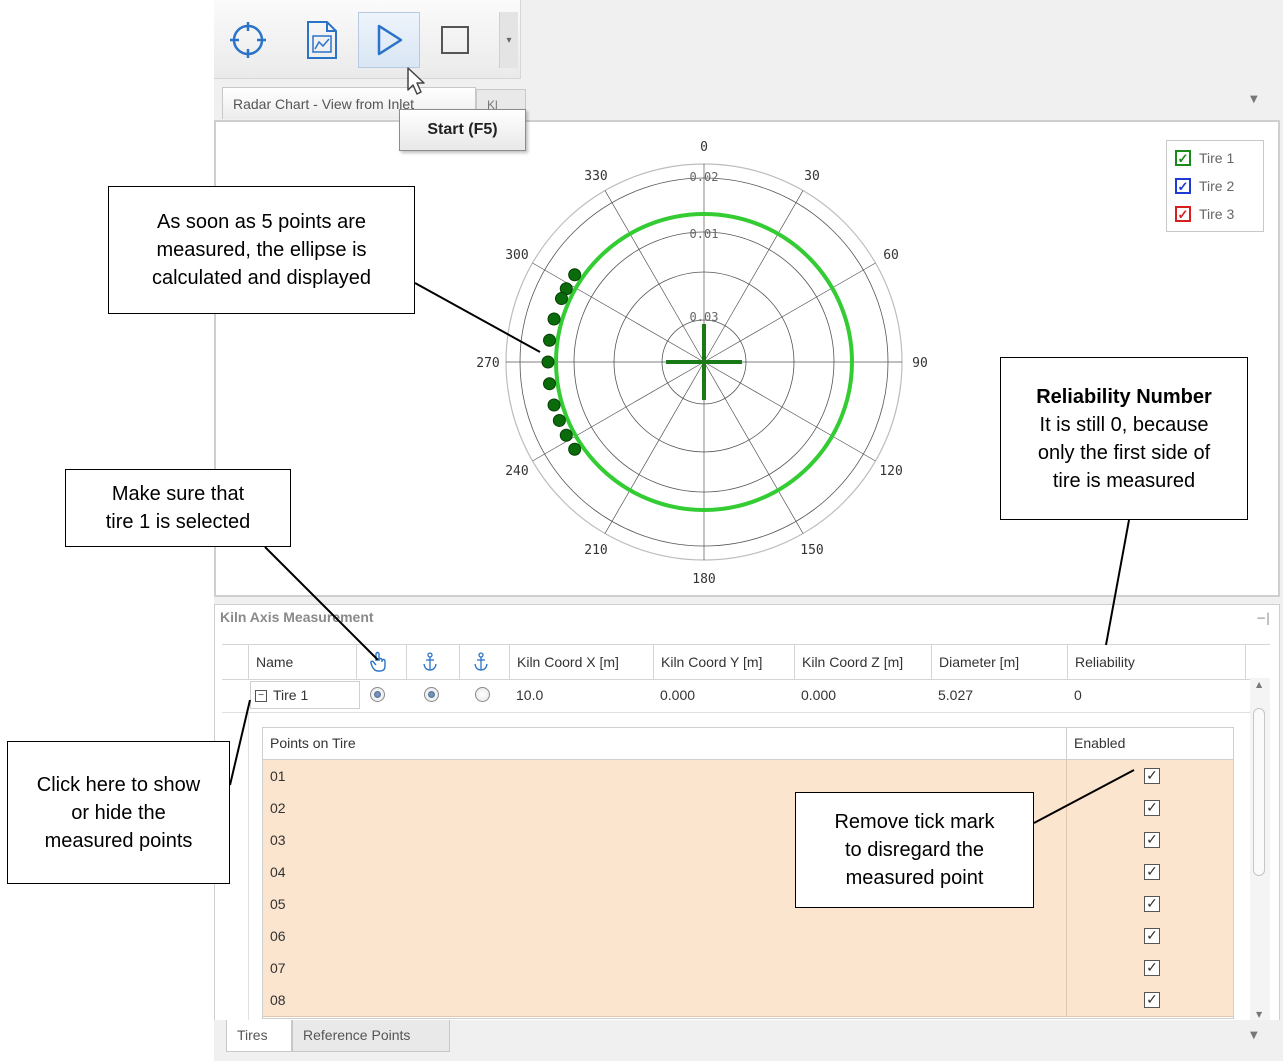 The width and height of the screenshot is (1283, 1061). What do you see at coordinates (261, 278) in the screenshot?
I see `callout-line: calculated and displayed` at bounding box center [261, 278].